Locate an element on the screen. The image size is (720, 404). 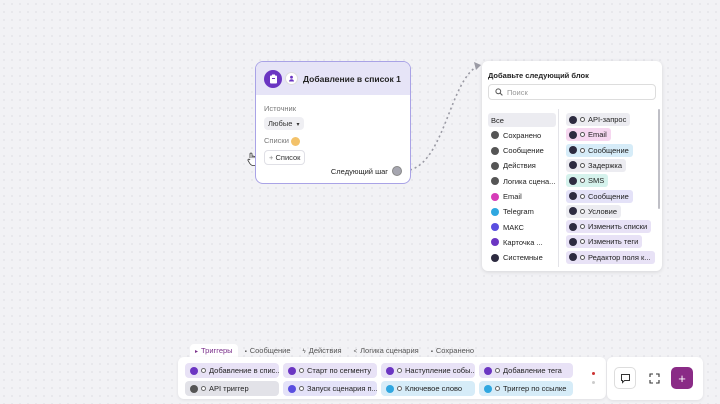
category-label: Сообщение is located at coordinates (523, 151).